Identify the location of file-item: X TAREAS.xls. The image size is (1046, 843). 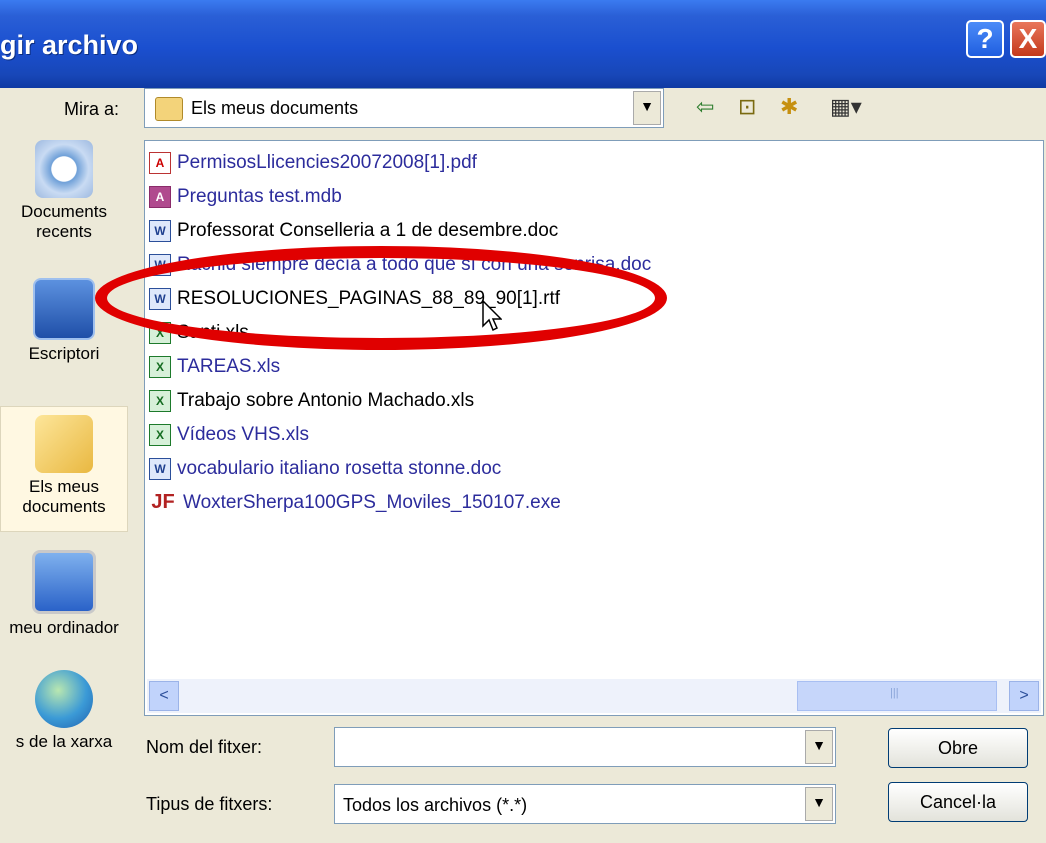
(214, 367).